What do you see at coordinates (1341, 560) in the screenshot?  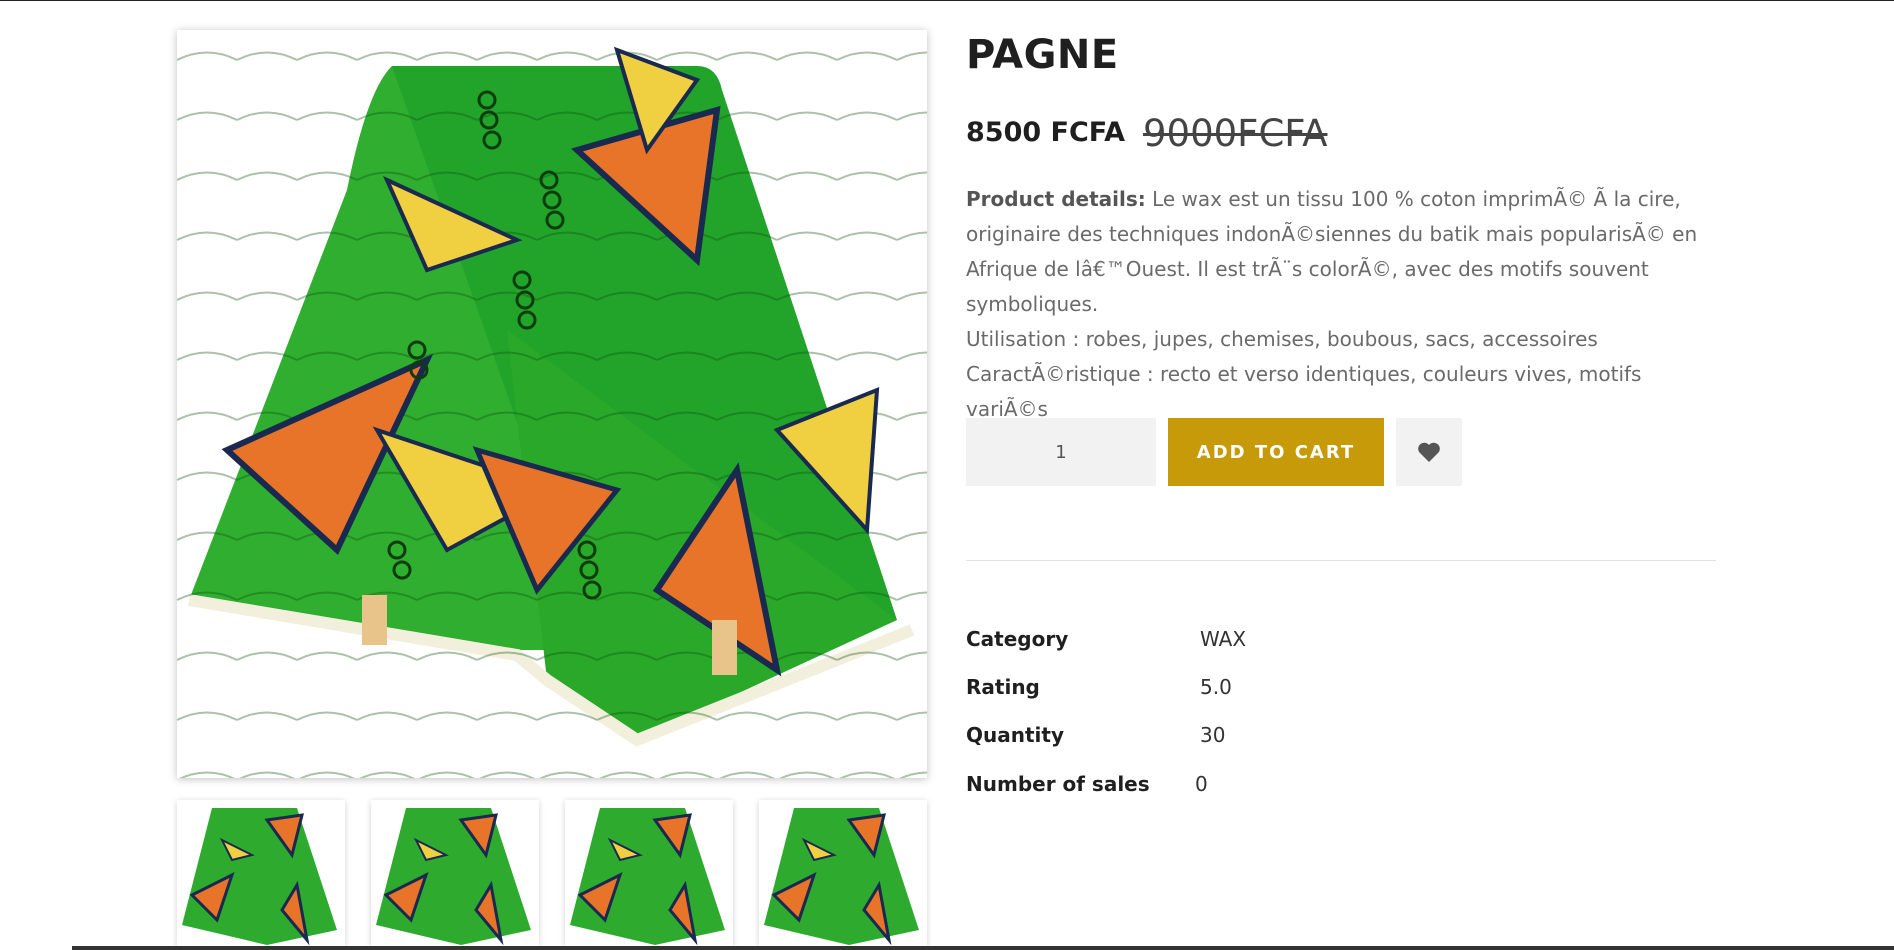 I see `section-divider` at bounding box center [1341, 560].